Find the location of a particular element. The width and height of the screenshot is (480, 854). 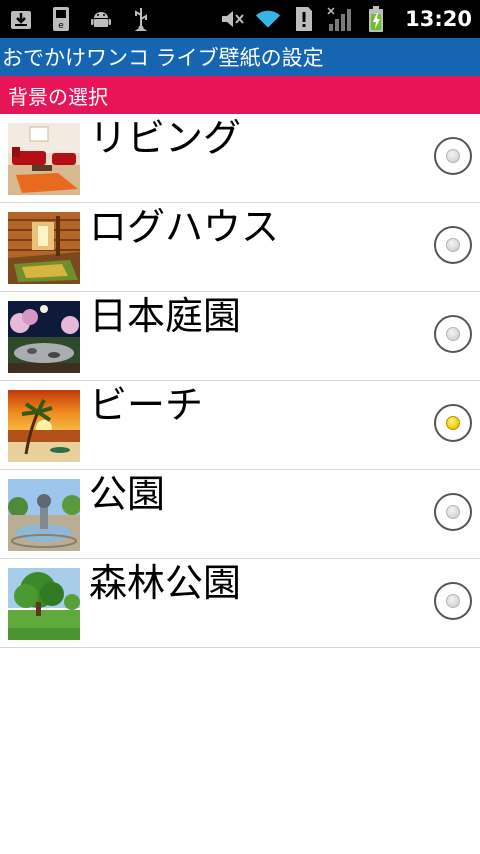

option-row-park: 公園 is located at coordinates (240, 514).